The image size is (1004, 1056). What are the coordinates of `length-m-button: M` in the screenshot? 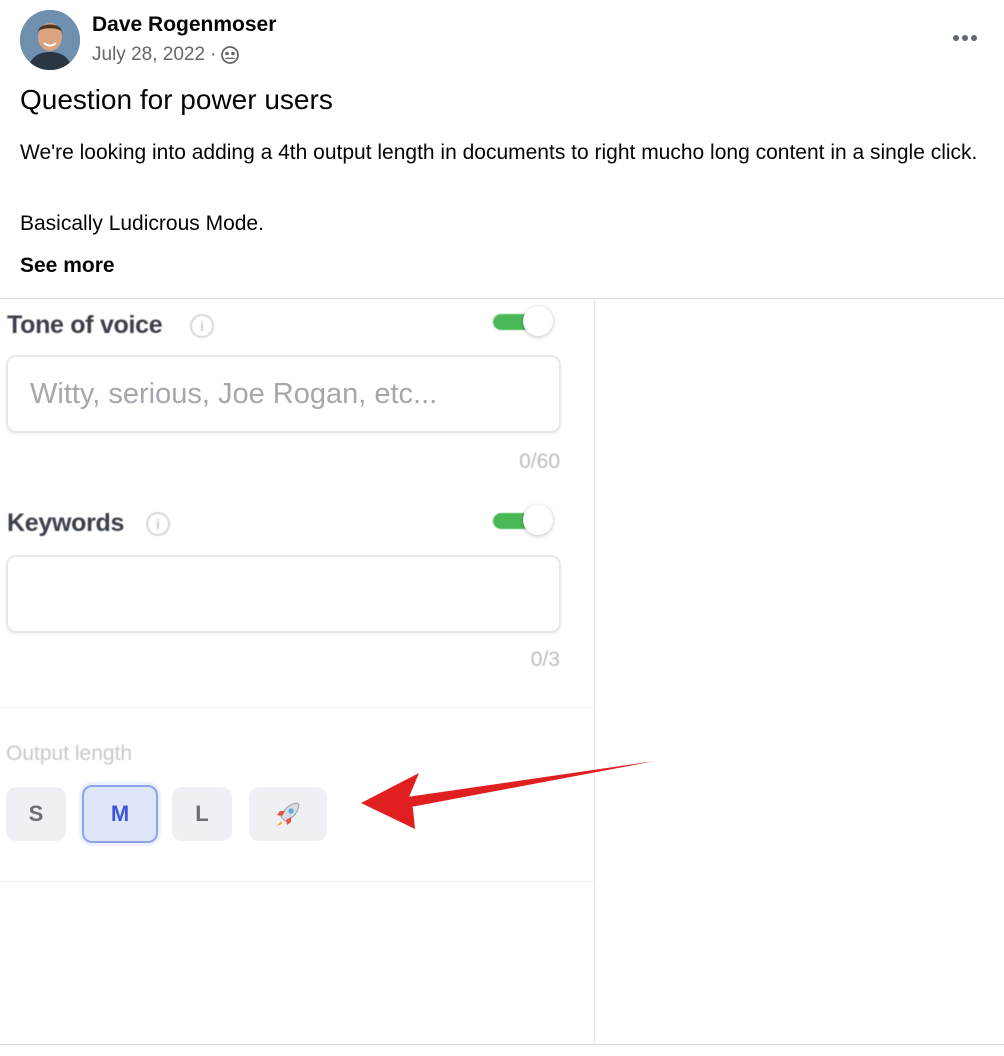 It's located at (120, 814).